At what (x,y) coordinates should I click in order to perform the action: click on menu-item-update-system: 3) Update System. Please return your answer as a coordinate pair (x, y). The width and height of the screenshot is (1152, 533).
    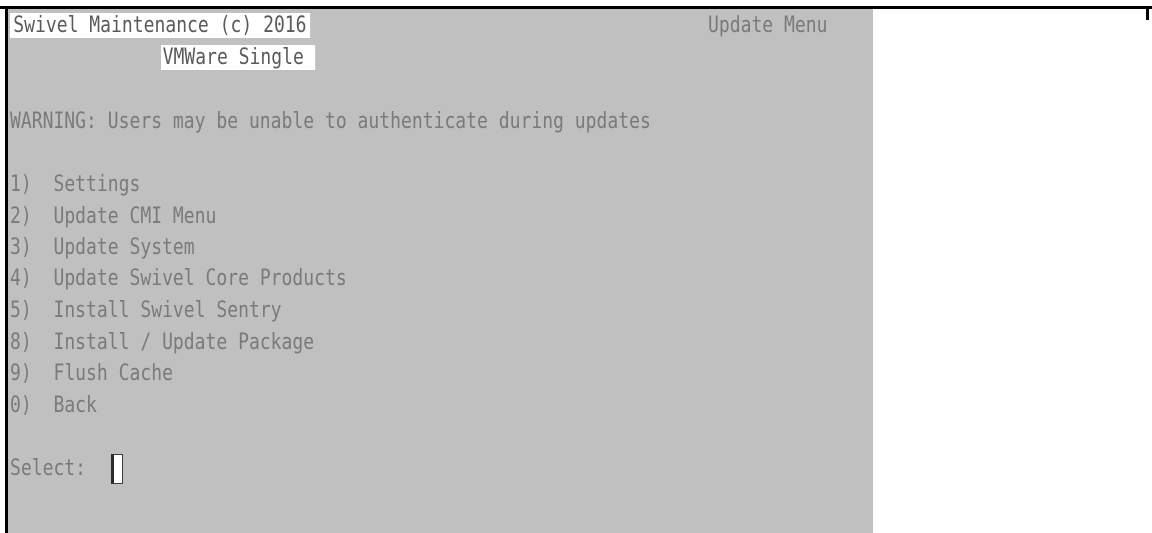
    Looking at the image, I should click on (102, 247).